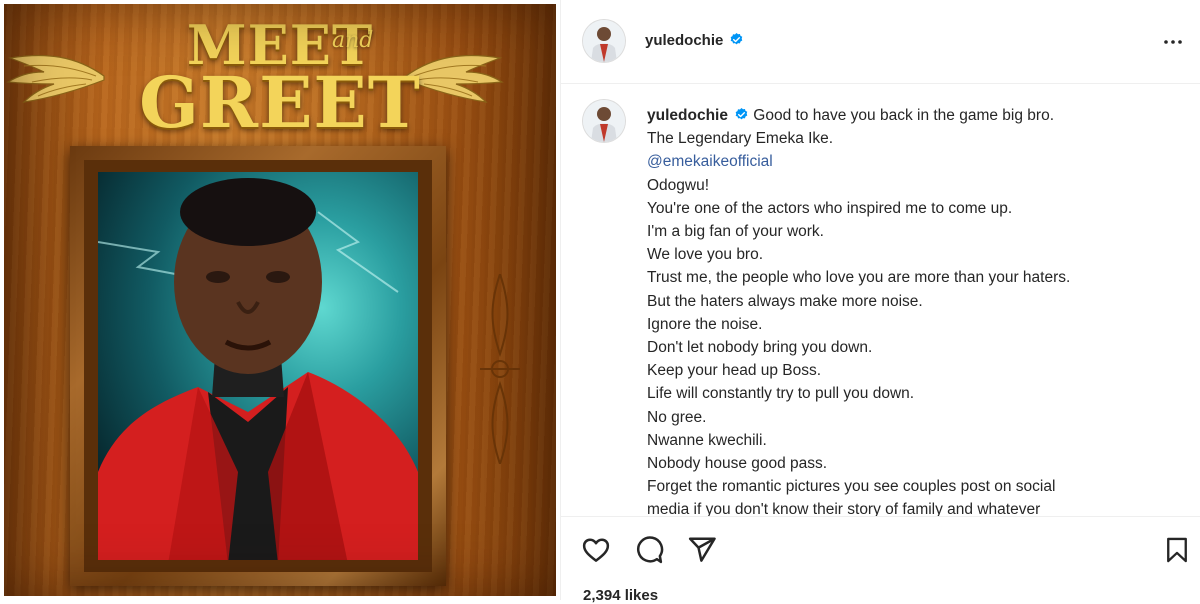  What do you see at coordinates (707, 440) in the screenshot?
I see `caption-line: Nwanne kwechili.` at bounding box center [707, 440].